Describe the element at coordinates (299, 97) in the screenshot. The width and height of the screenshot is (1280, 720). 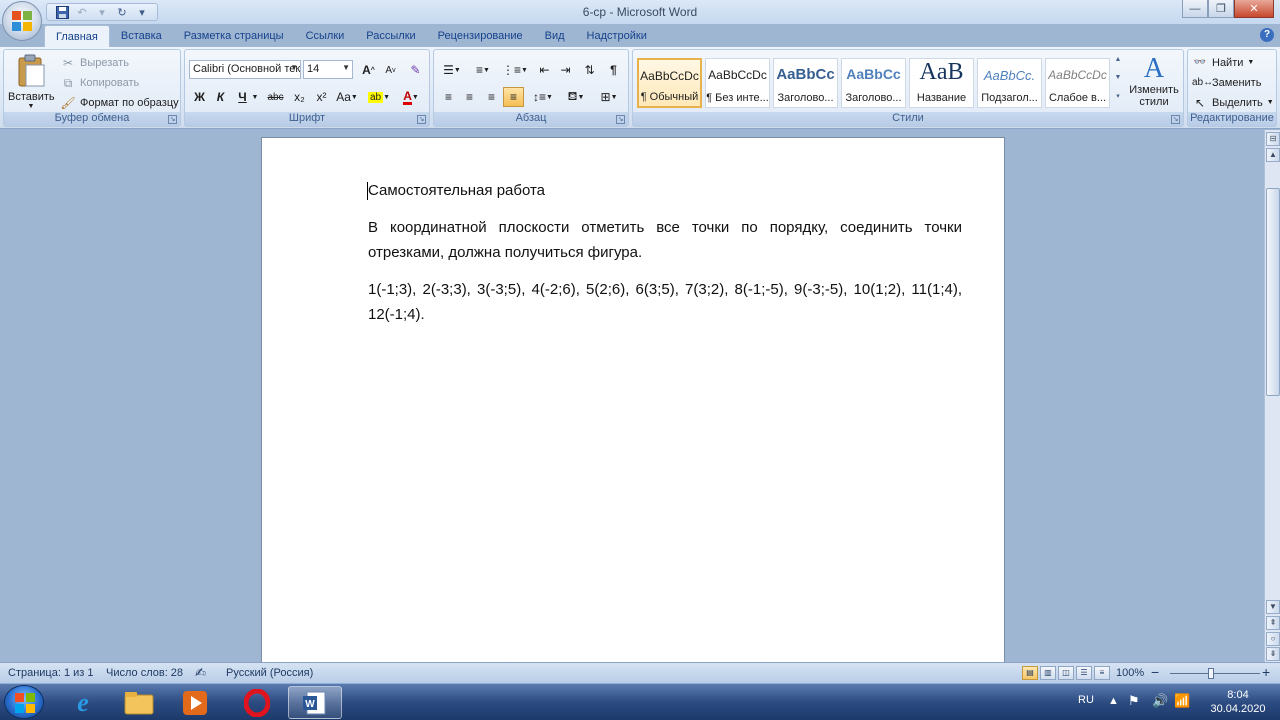
I see `subscript-button: x₂` at that location.